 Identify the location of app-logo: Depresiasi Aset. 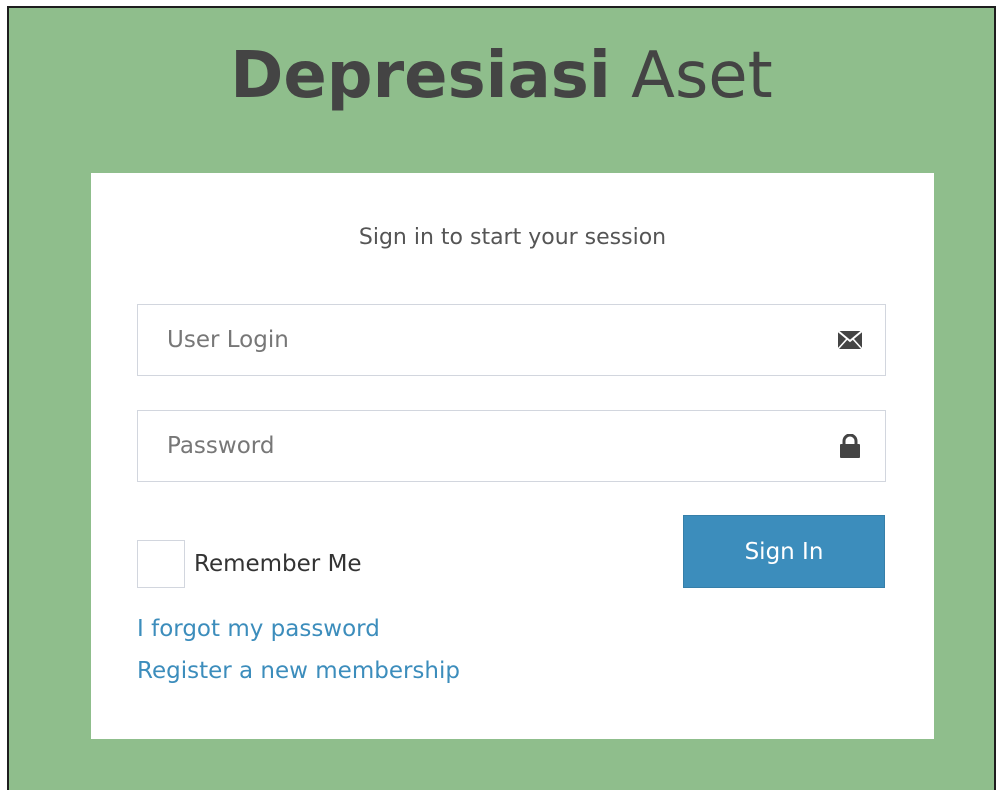
(501, 76).